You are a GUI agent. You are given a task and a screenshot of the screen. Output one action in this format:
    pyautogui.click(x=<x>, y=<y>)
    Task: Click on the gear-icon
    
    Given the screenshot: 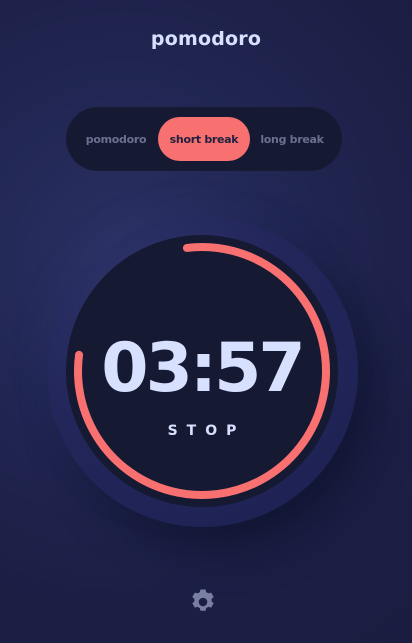 What is the action you would take?
    pyautogui.click(x=203, y=602)
    